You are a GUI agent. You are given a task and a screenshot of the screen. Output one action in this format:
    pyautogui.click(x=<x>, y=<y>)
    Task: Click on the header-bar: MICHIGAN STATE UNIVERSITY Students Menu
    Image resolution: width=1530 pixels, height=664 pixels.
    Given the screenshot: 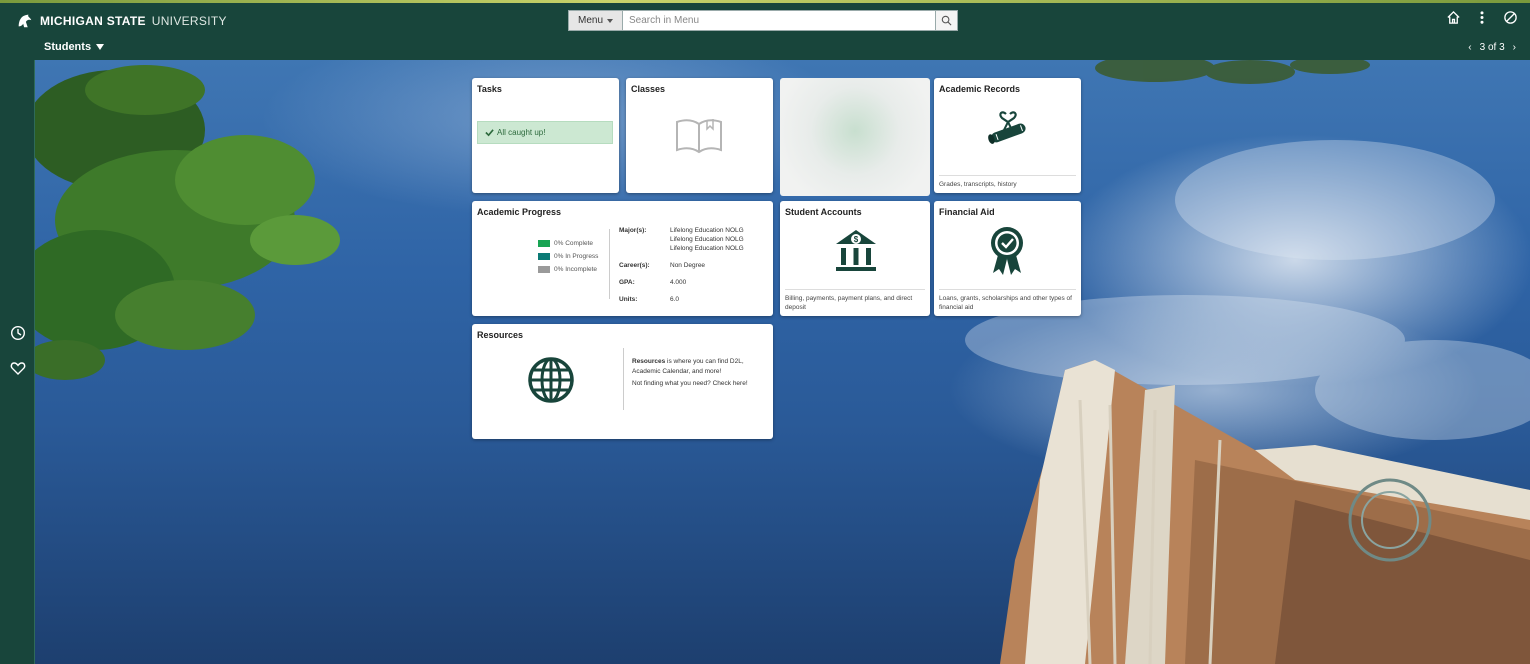 What is the action you would take?
    pyautogui.click(x=765, y=30)
    